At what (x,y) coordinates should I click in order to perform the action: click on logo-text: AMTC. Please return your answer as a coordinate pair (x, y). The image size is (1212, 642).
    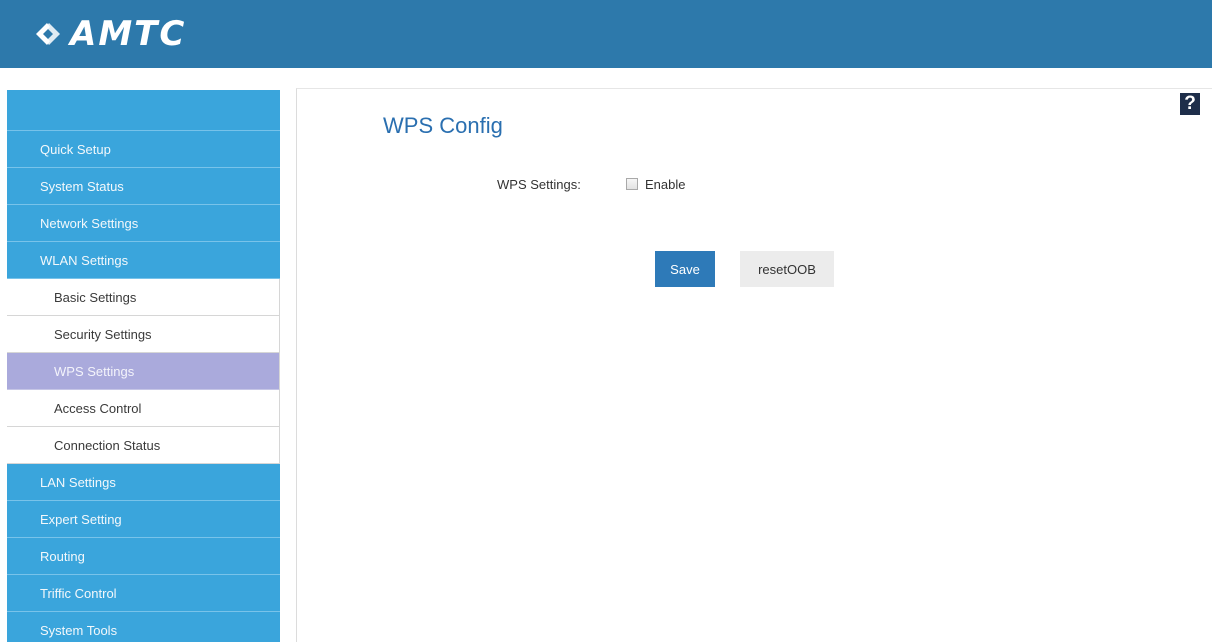
    Looking at the image, I should click on (128, 34).